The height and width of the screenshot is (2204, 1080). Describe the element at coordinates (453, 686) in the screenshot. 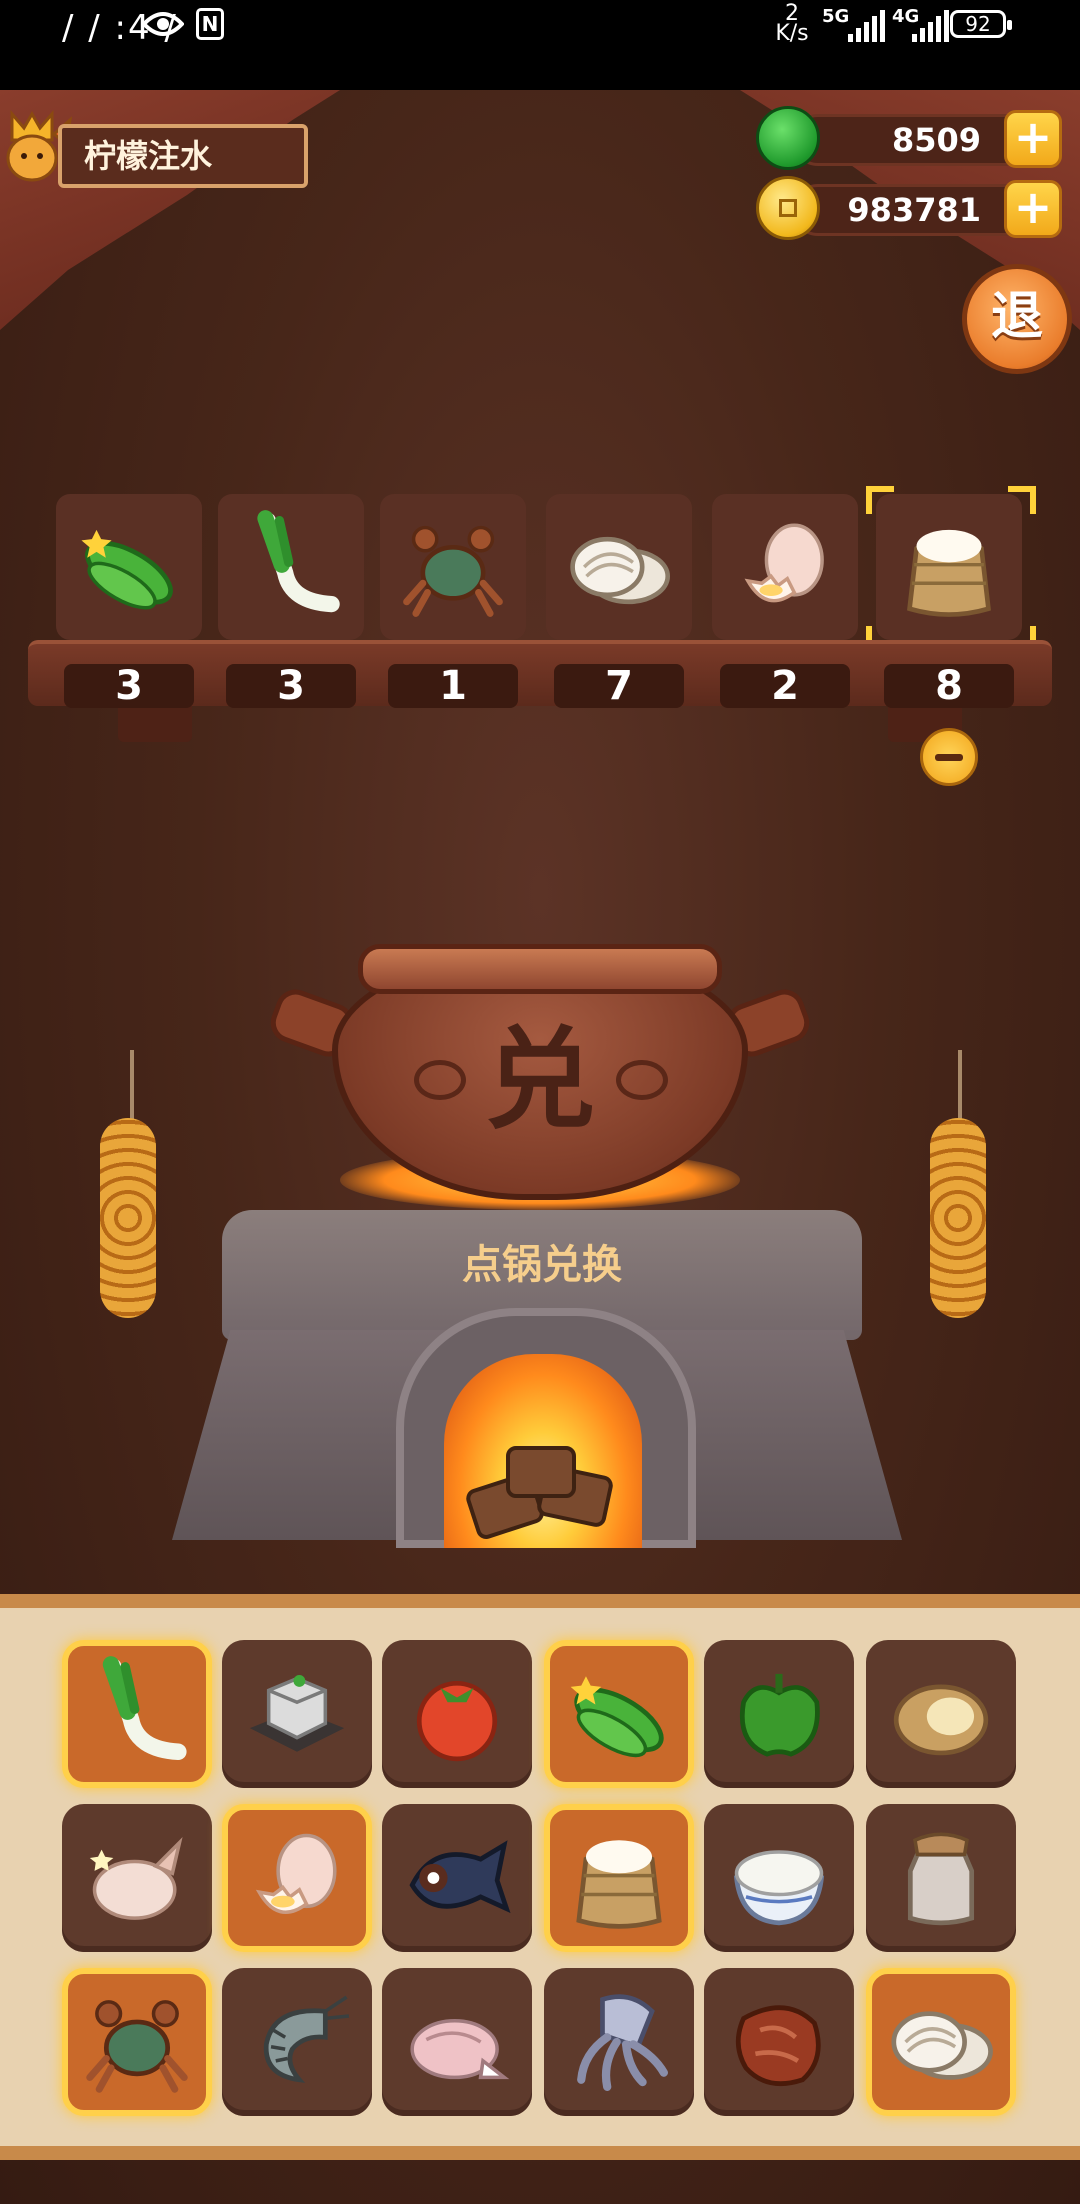

I see `selected-count: 1` at that location.